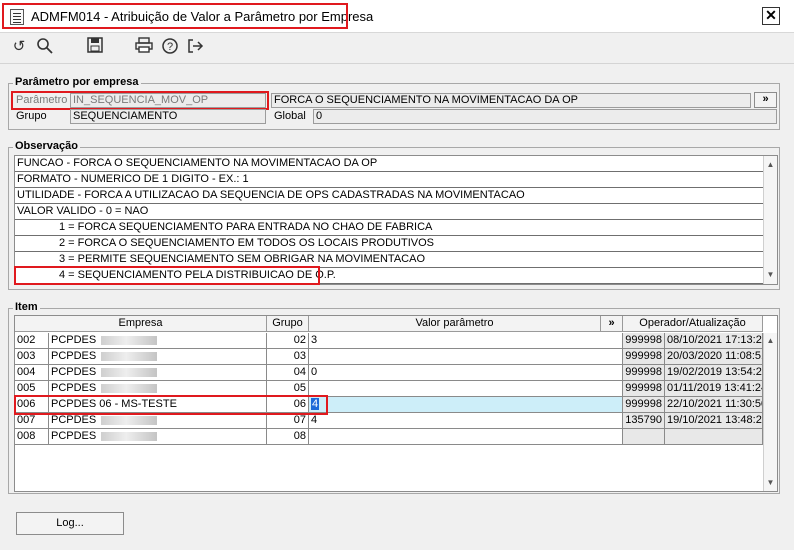 The image size is (794, 550). I want to click on cell-atualizacao: 01/11/2019 13:41:24, so click(714, 389).